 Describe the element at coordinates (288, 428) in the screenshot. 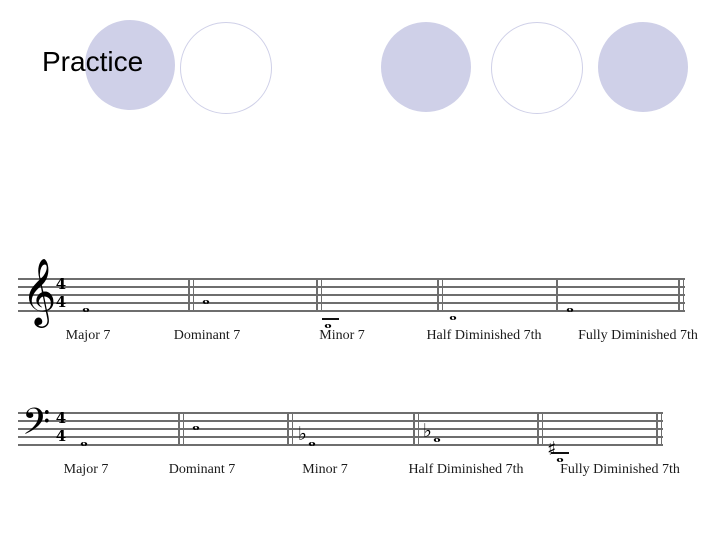

I see `barline-bass-2a` at that location.